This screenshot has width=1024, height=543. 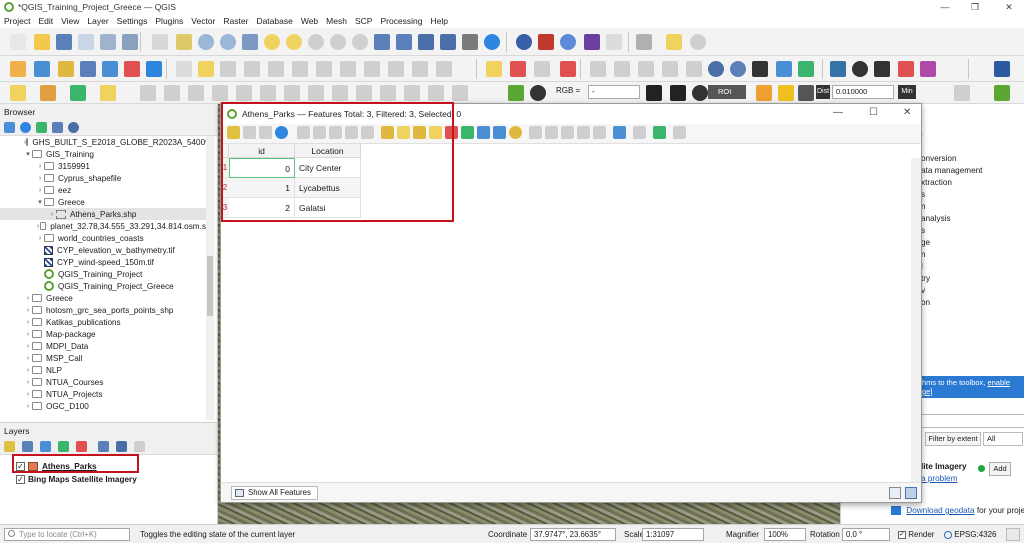 What do you see at coordinates (659, 132) in the screenshot?
I see `actions-icon` at bounding box center [659, 132].